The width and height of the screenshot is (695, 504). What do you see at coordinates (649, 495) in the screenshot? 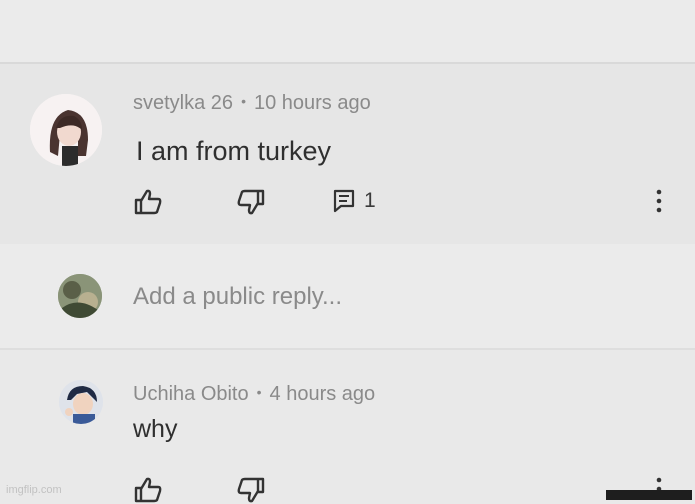
I see `corner-mark` at bounding box center [649, 495].